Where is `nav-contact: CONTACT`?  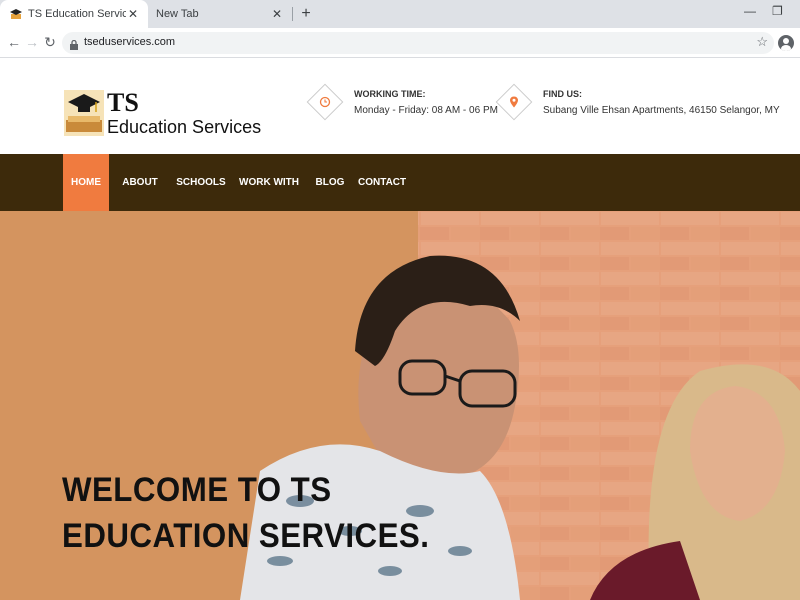 nav-contact: CONTACT is located at coordinates (382, 182).